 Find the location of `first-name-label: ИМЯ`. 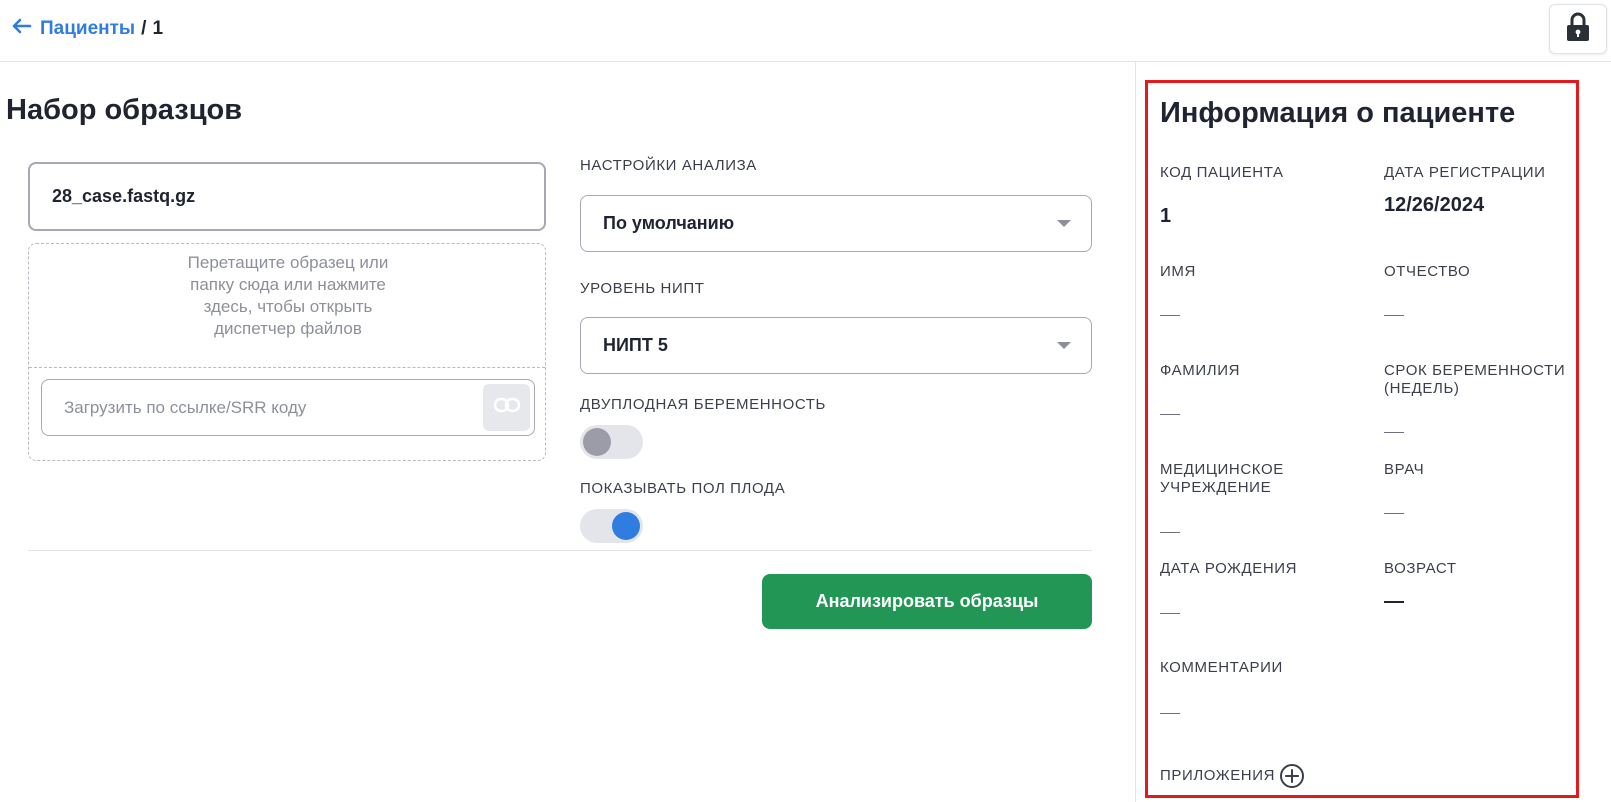

first-name-label: ИМЯ is located at coordinates (1178, 271).